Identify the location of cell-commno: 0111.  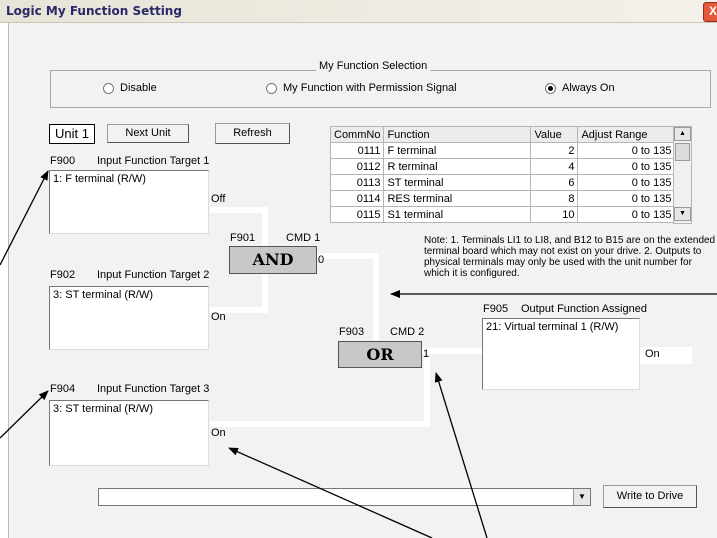
(357, 150).